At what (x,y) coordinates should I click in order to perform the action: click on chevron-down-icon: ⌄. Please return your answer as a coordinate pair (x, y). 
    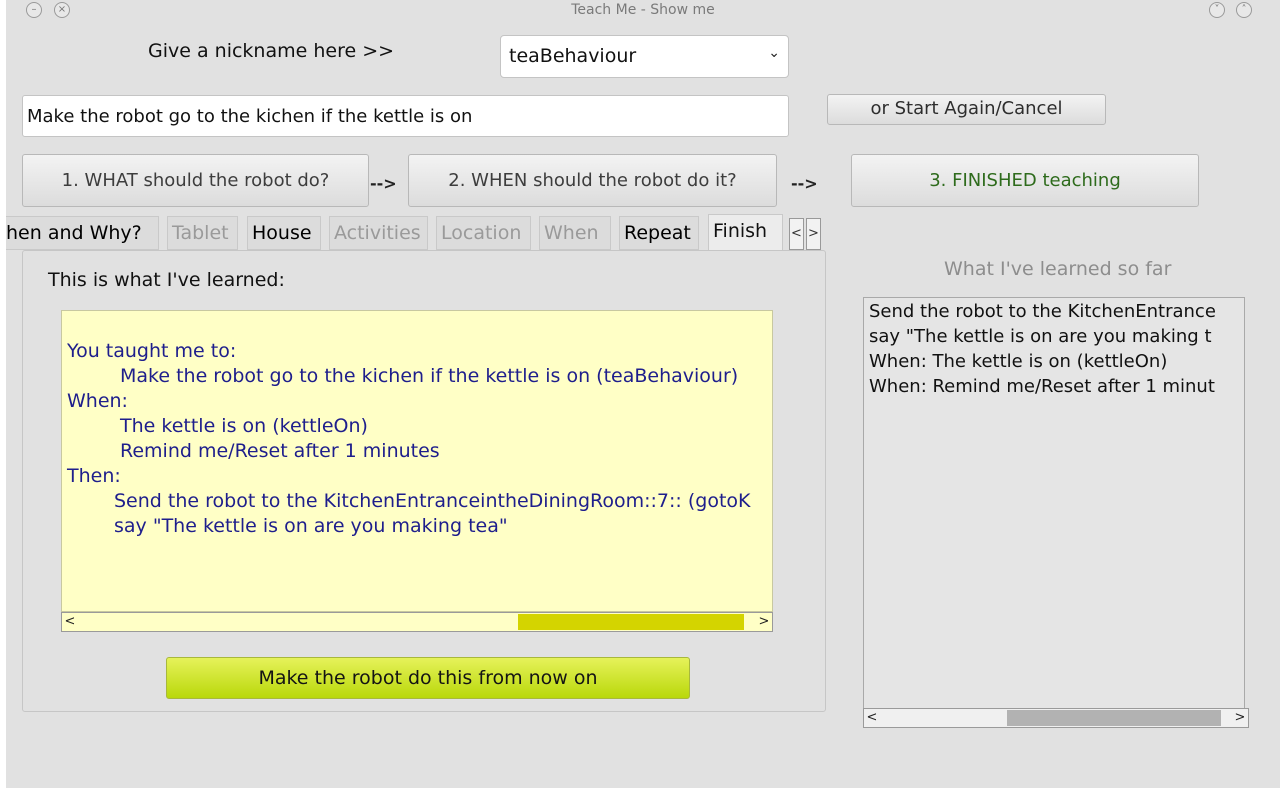
    Looking at the image, I should click on (774, 53).